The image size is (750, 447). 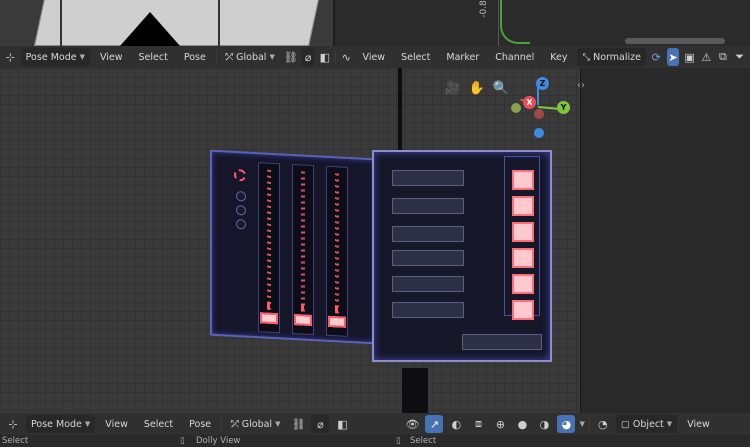 I want to click on zoom-icon: 🔍, so click(x=501, y=88).